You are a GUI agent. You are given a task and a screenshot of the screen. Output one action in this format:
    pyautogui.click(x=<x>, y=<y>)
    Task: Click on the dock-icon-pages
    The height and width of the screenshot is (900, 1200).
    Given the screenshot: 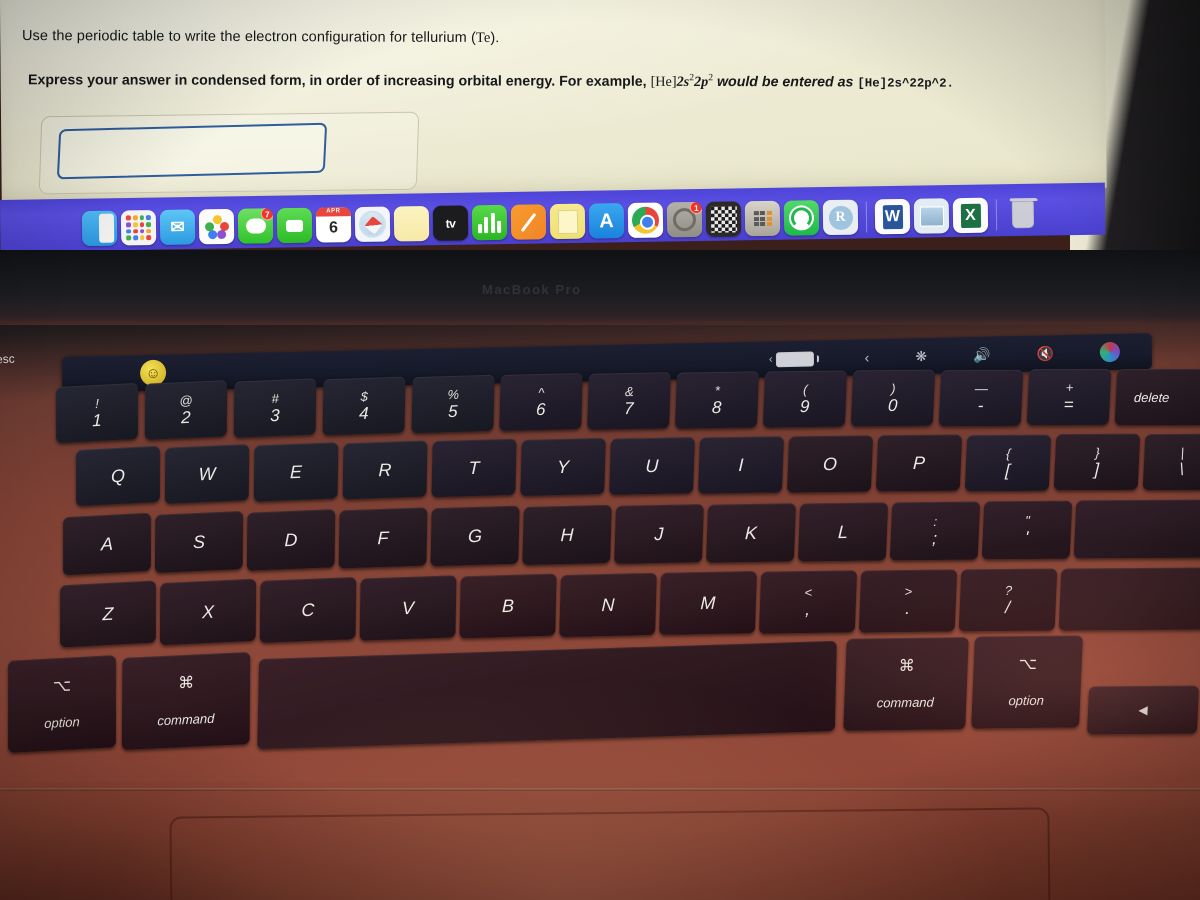 What is the action you would take?
    pyautogui.click(x=567, y=221)
    